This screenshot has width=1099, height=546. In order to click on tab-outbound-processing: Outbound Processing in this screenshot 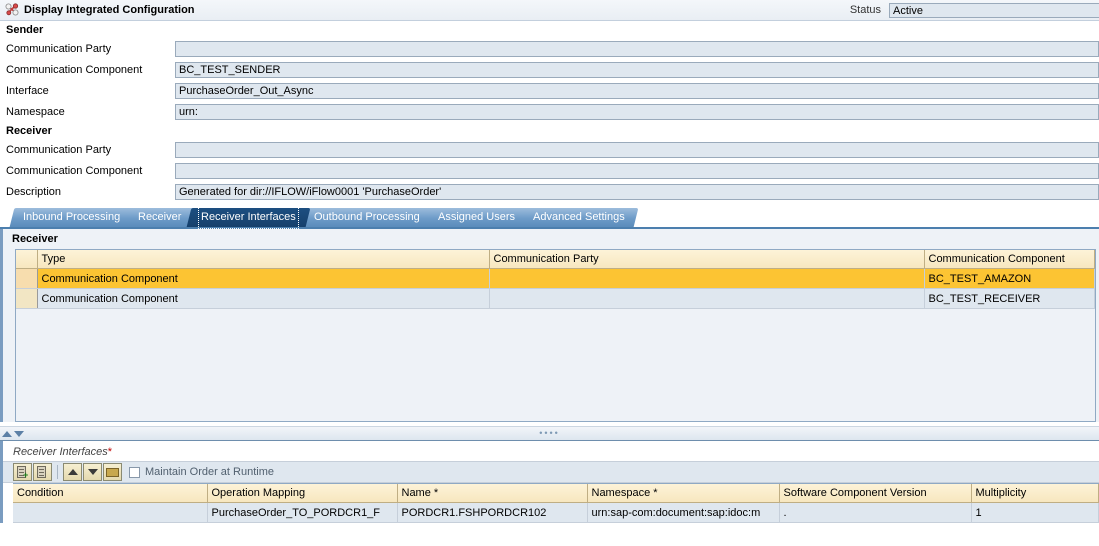, I will do `click(367, 217)`.